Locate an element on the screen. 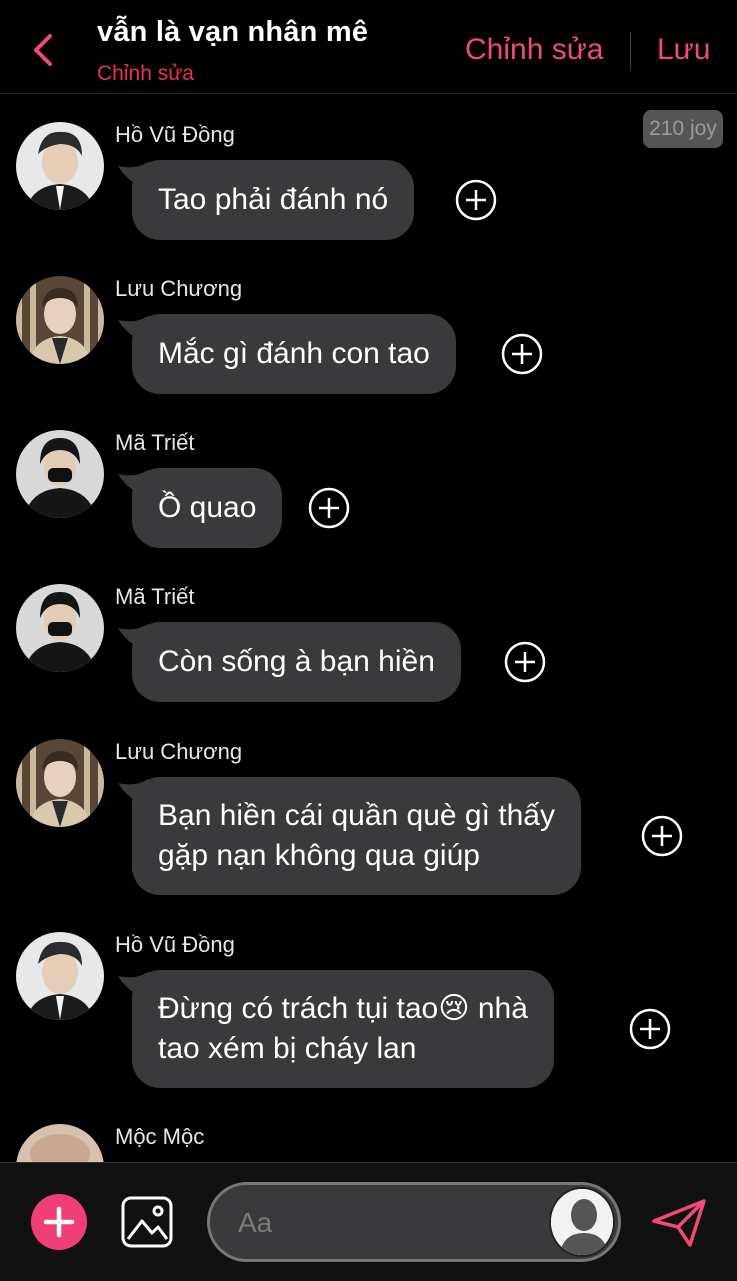  message-text-line: gặp nạn không qua giúp is located at coordinates (319, 855).